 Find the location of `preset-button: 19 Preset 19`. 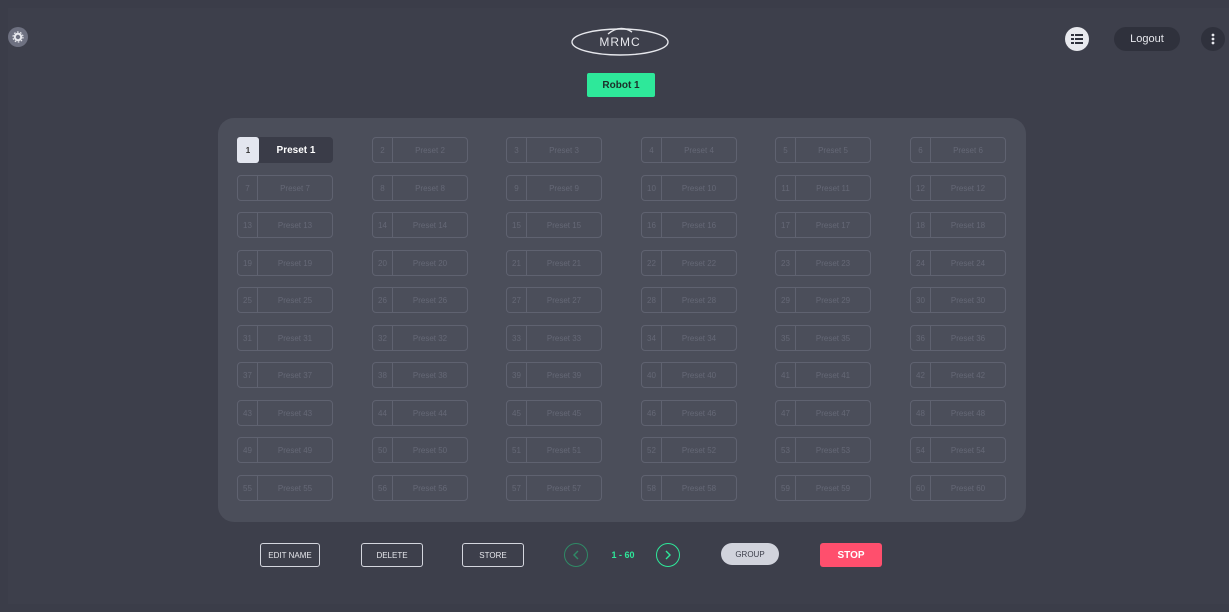

preset-button: 19 Preset 19 is located at coordinates (285, 263).